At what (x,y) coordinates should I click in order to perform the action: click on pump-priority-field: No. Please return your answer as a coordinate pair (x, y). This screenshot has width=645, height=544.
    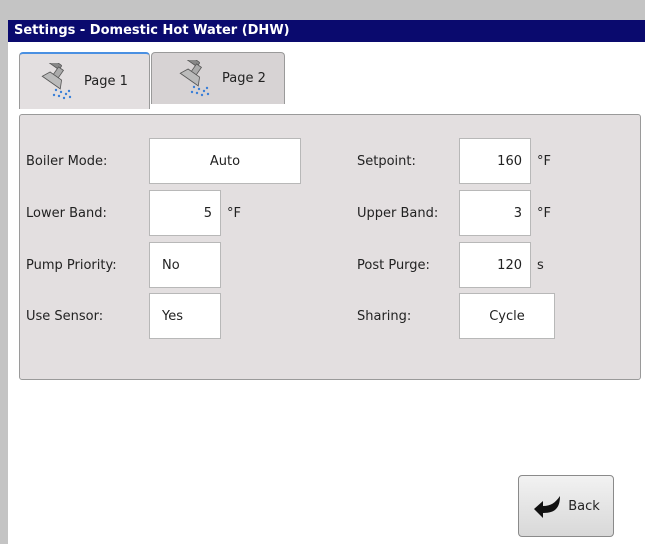
    Looking at the image, I should click on (185, 265).